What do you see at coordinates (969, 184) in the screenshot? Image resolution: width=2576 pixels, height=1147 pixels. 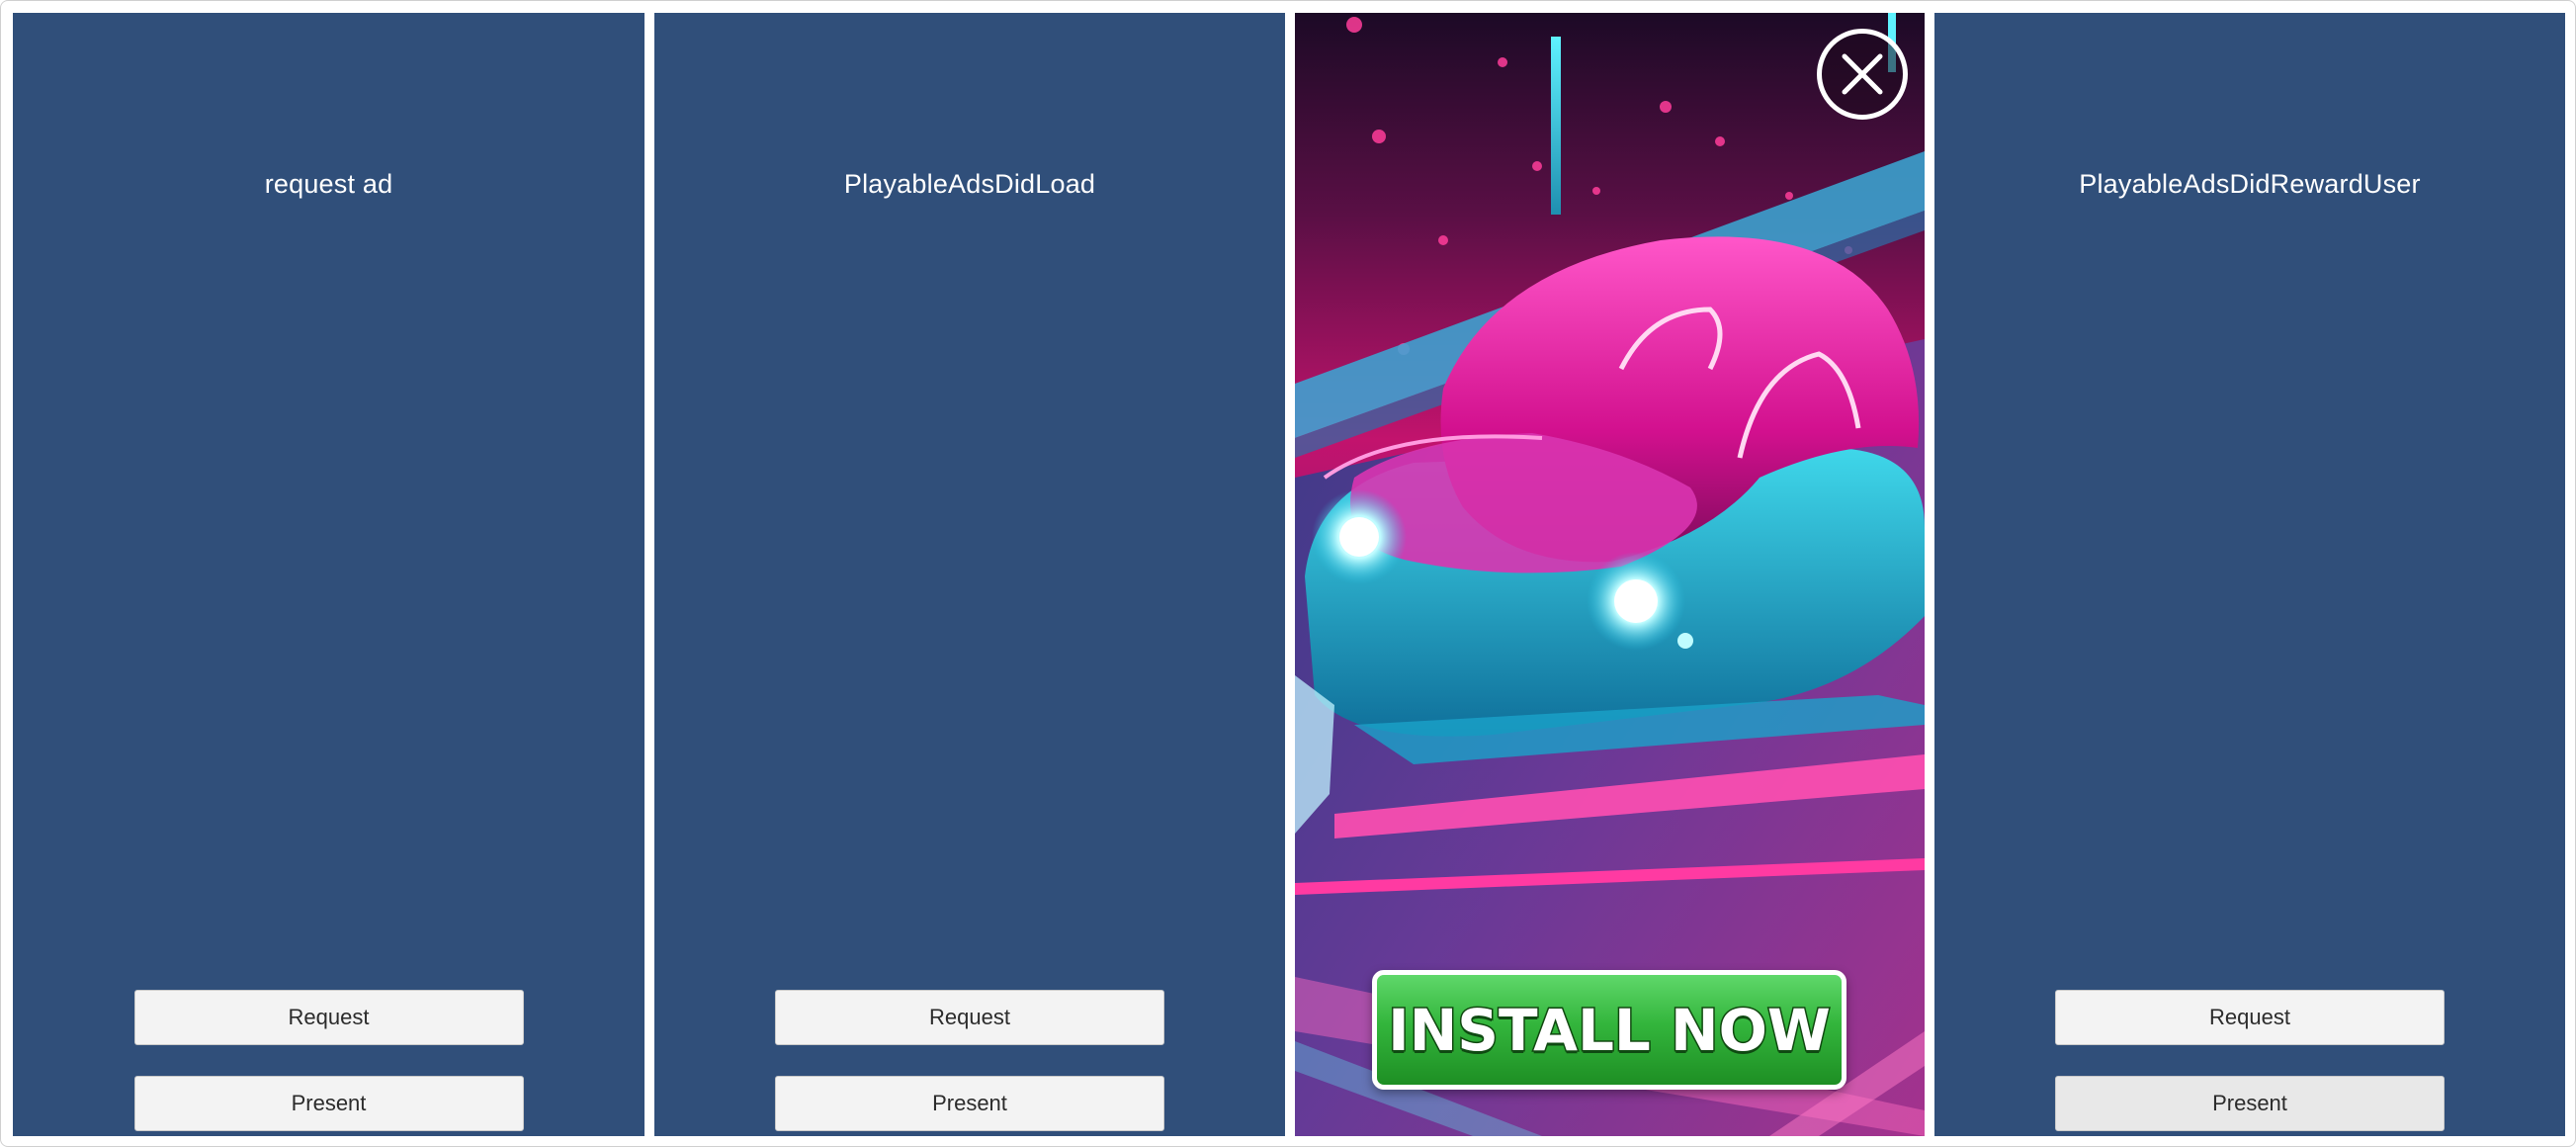 I see `status-label: PlayableAdsDidLoad` at bounding box center [969, 184].